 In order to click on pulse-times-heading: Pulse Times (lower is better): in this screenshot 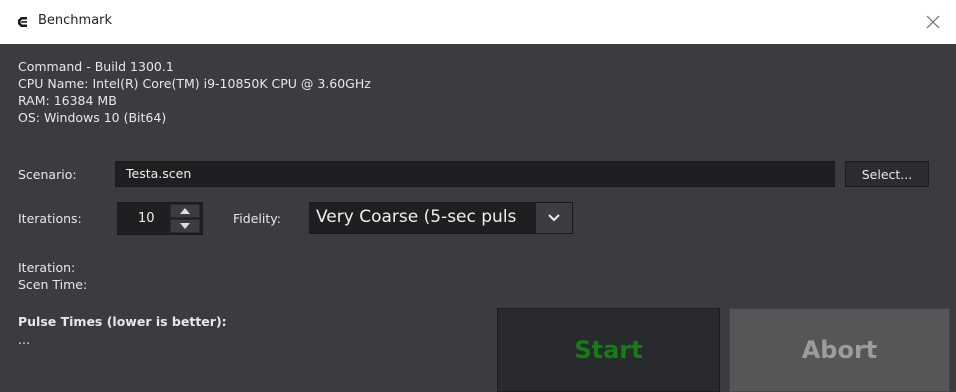, I will do `click(122, 321)`.